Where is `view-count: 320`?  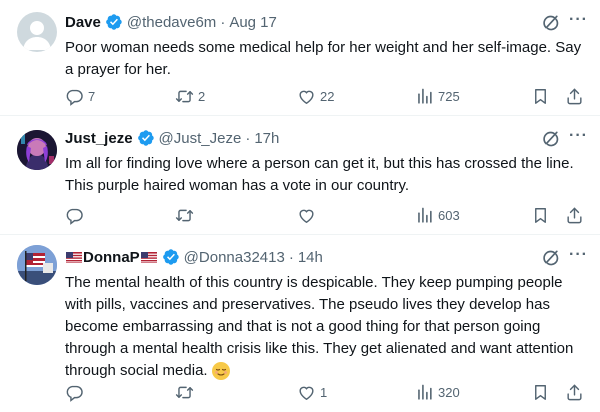 view-count: 320 is located at coordinates (449, 392).